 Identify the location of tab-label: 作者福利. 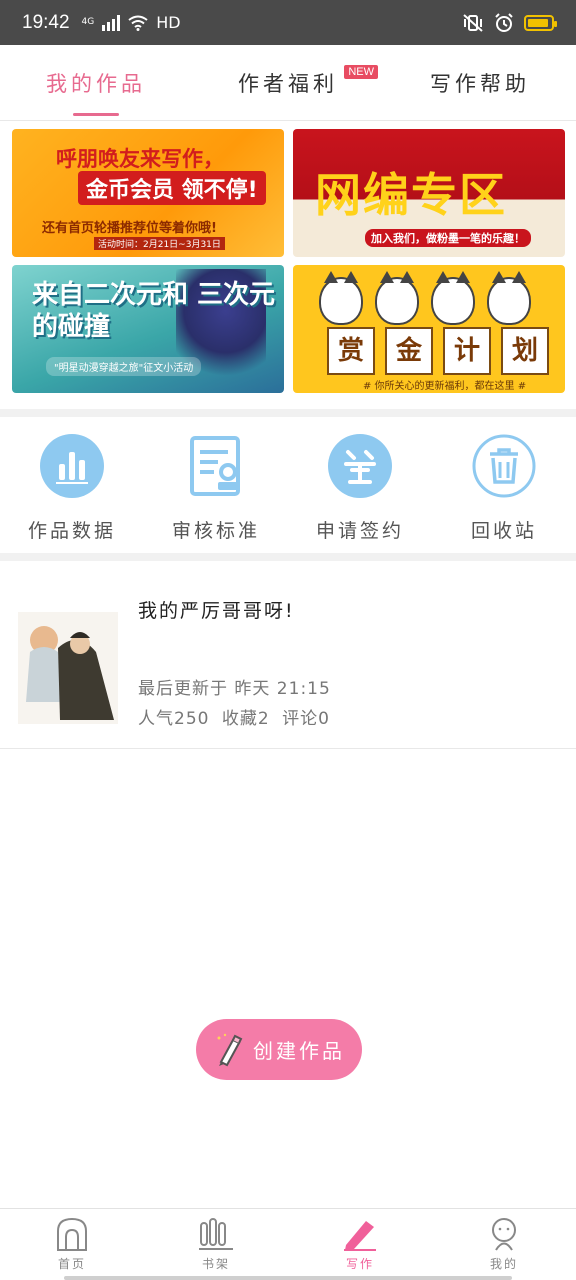
(288, 83).